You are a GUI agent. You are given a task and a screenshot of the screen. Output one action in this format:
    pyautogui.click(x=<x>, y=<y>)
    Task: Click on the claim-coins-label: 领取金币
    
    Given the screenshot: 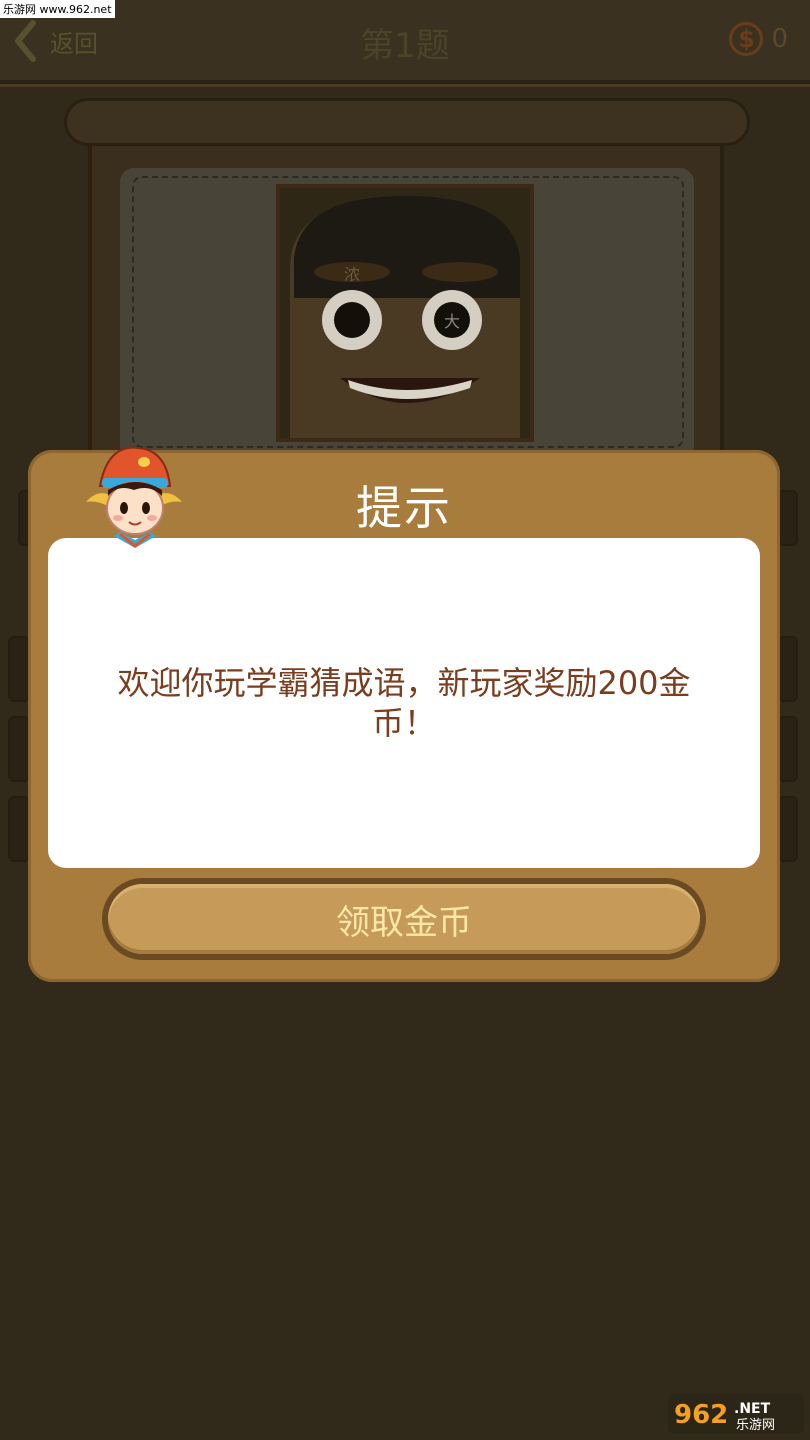 What is the action you would take?
    pyautogui.click(x=404, y=922)
    